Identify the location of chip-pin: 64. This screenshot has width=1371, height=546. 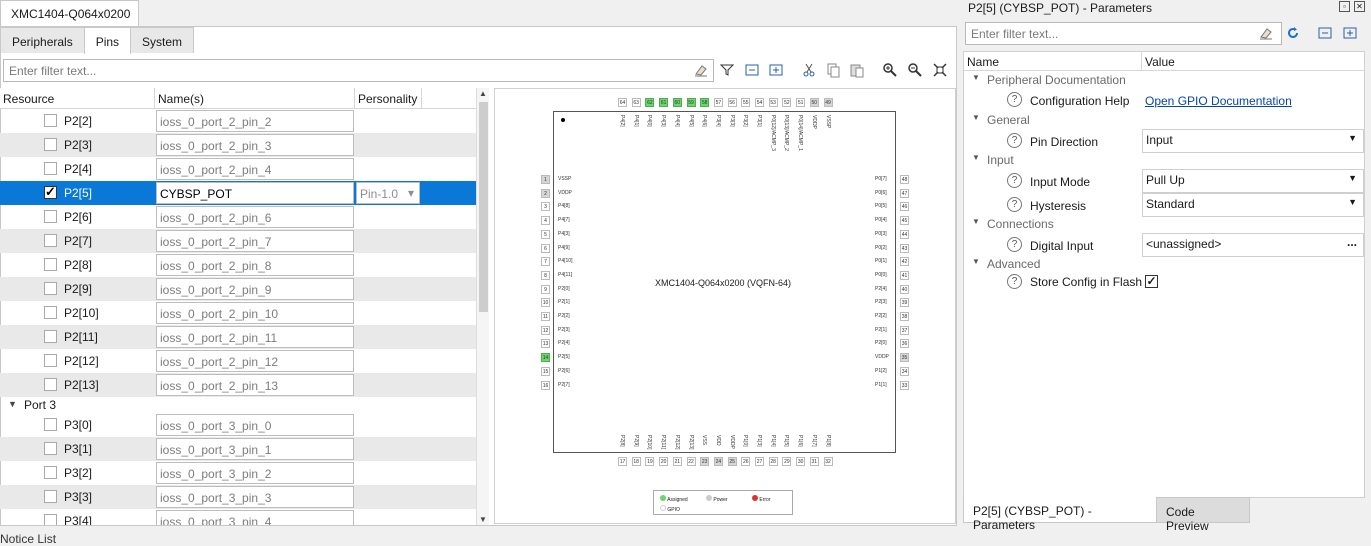
(622, 102).